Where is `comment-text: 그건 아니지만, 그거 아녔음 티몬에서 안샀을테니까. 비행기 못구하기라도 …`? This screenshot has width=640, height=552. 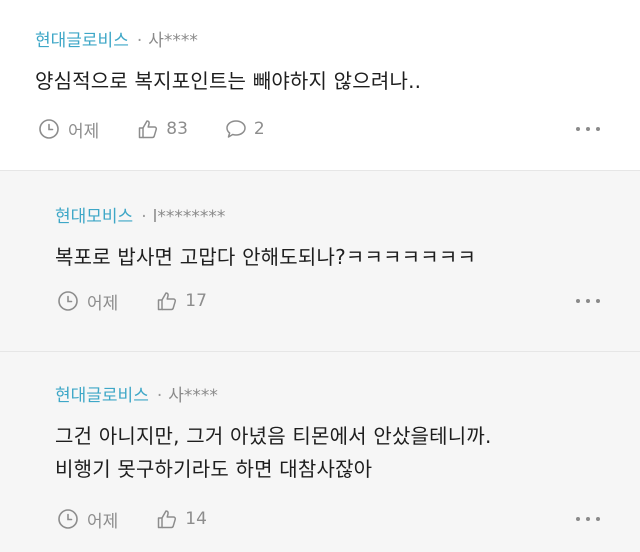 comment-text: 그건 아니지만, 그거 아녔음 티몬에서 안샀을테니까. 비행기 못구하기라도 … is located at coordinates (347, 453).